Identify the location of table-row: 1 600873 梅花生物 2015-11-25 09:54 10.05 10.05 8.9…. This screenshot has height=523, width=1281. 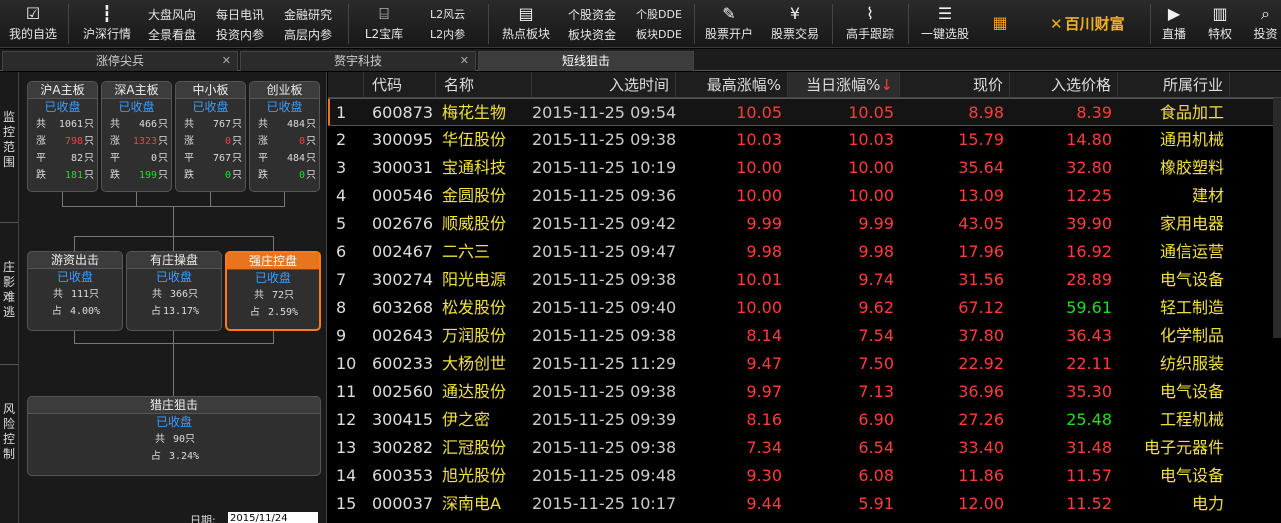
(804, 112).